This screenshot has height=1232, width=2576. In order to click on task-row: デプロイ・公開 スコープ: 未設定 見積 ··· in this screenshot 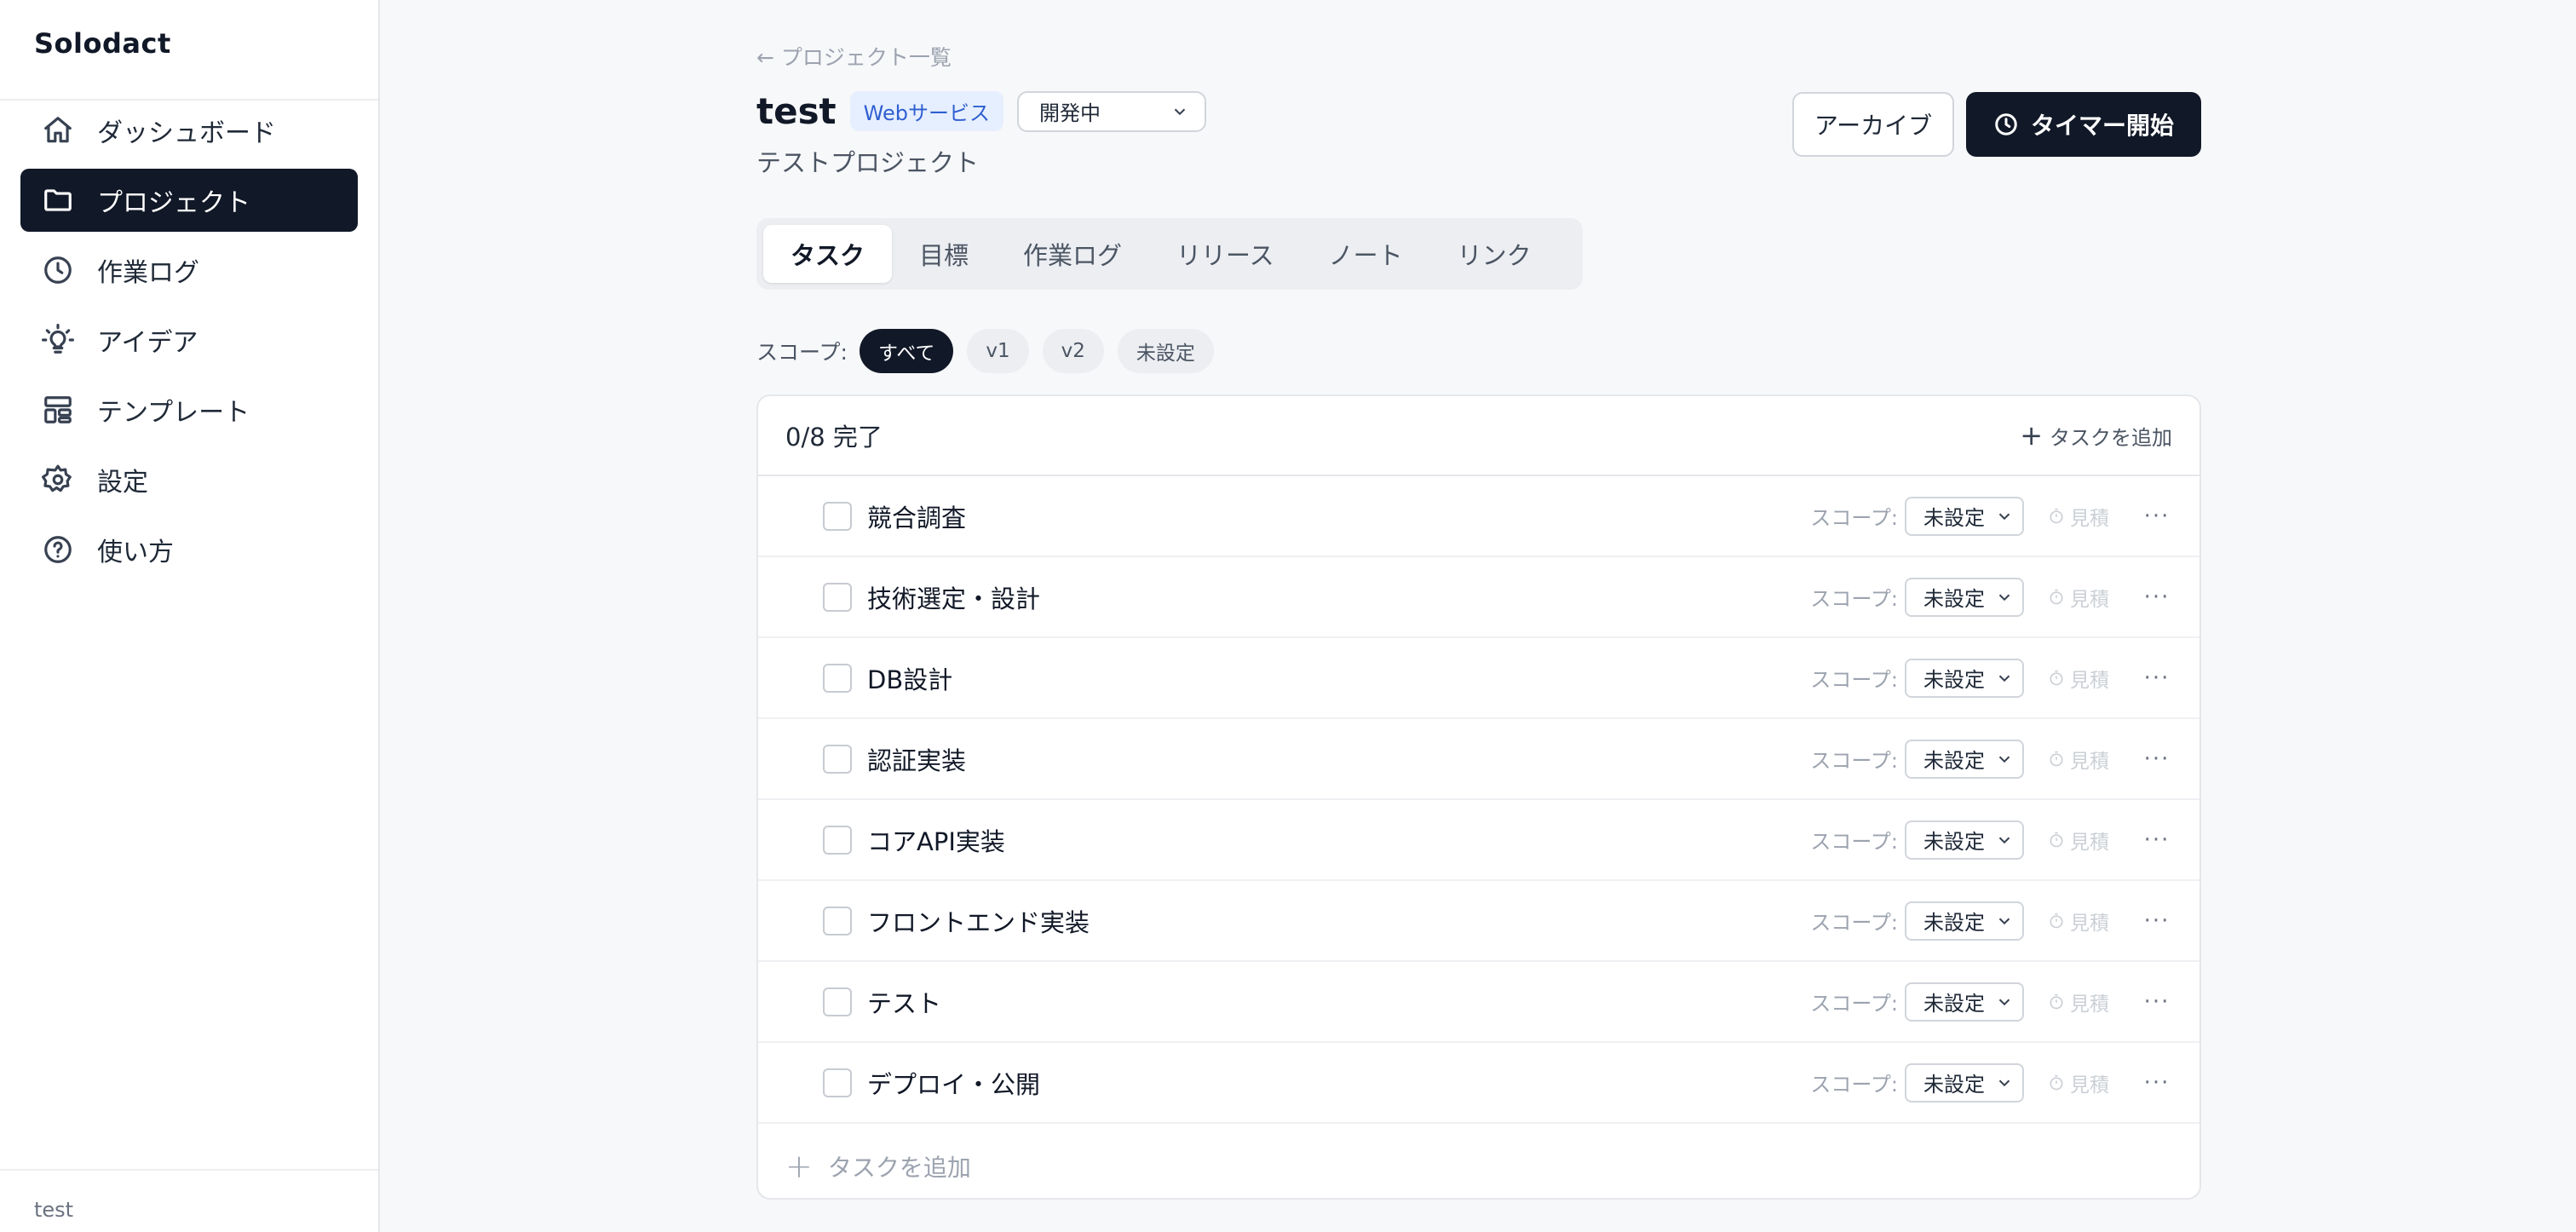, I will do `click(1478, 1083)`.